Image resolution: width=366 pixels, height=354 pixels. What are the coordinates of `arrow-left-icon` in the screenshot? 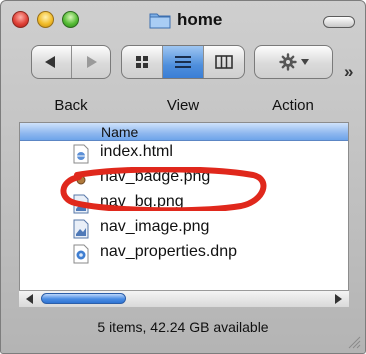 It's located at (50, 62).